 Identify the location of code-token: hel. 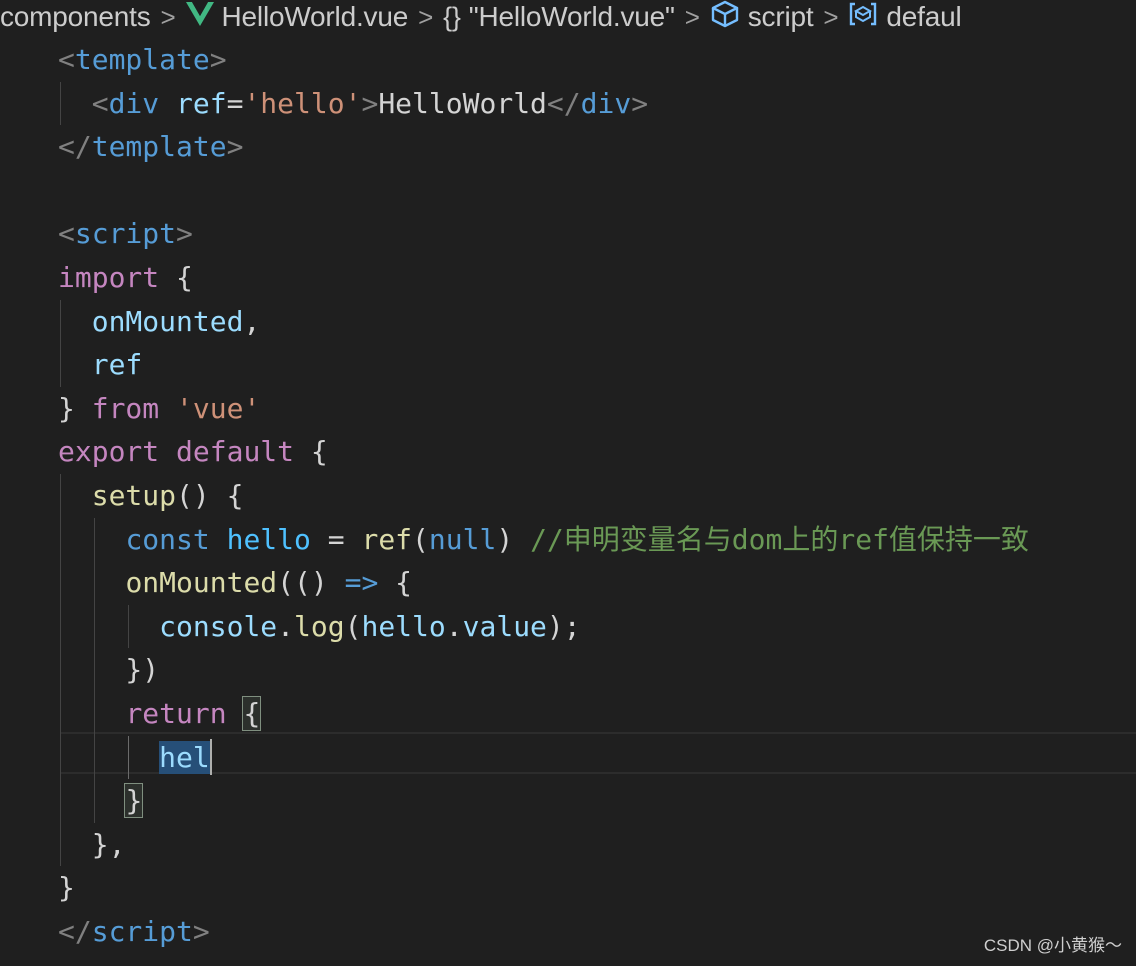
(184, 757).